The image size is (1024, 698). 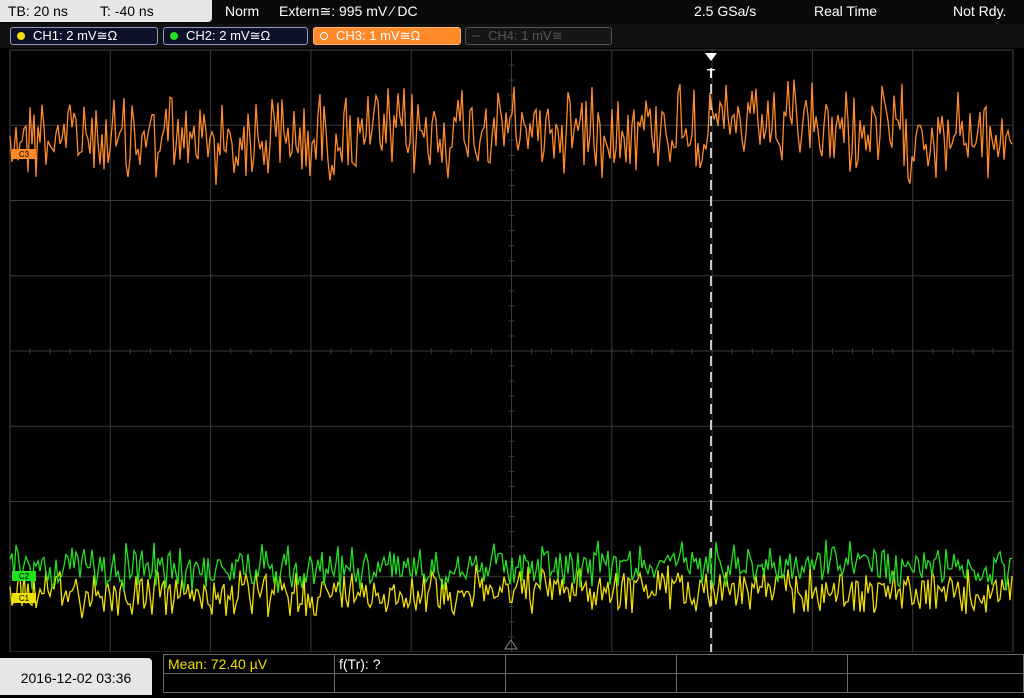 I want to click on mean-measurement: Mean: 72.40 µV, so click(x=249, y=664).